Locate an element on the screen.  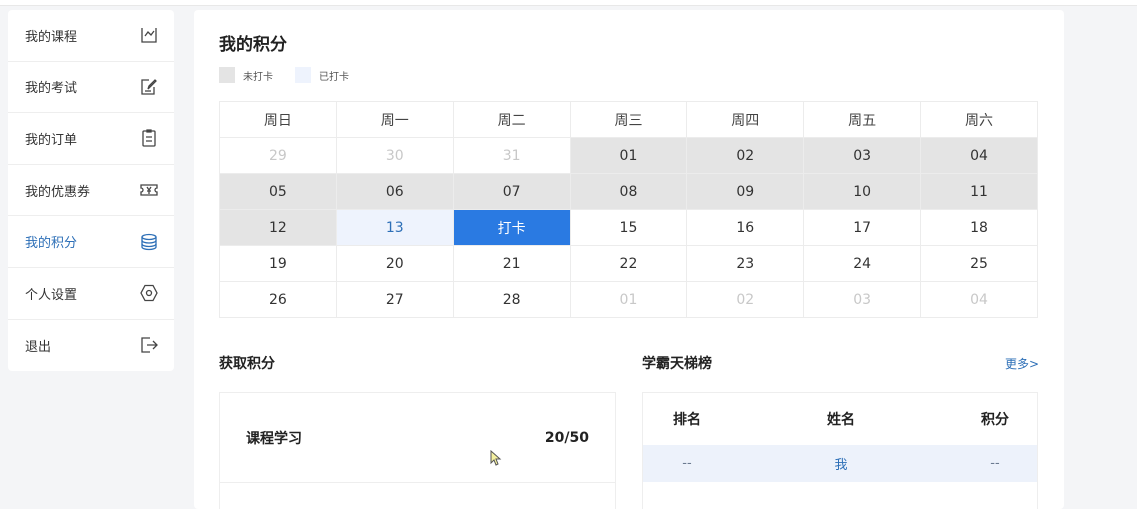
legend-unchecked: 未打卡 is located at coordinates (246, 75).